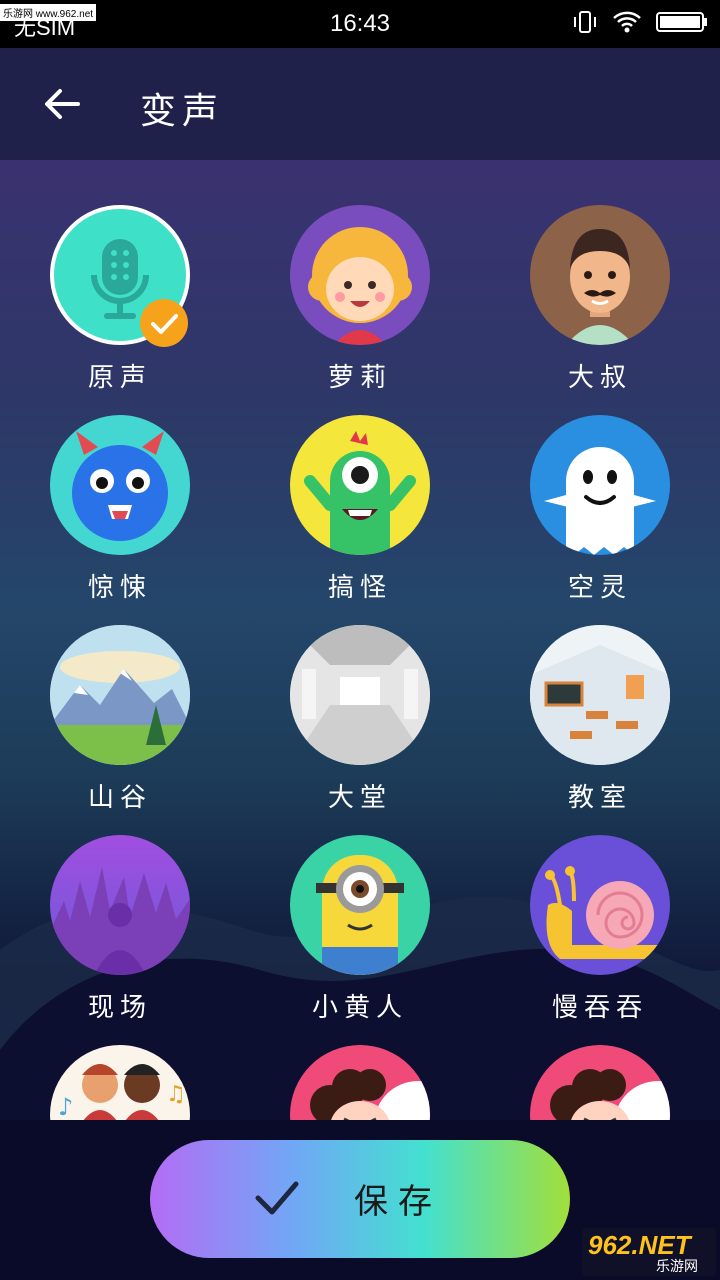 The height and width of the screenshot is (1280, 720). What do you see at coordinates (277, 1198) in the screenshot?
I see `check-icon` at bounding box center [277, 1198].